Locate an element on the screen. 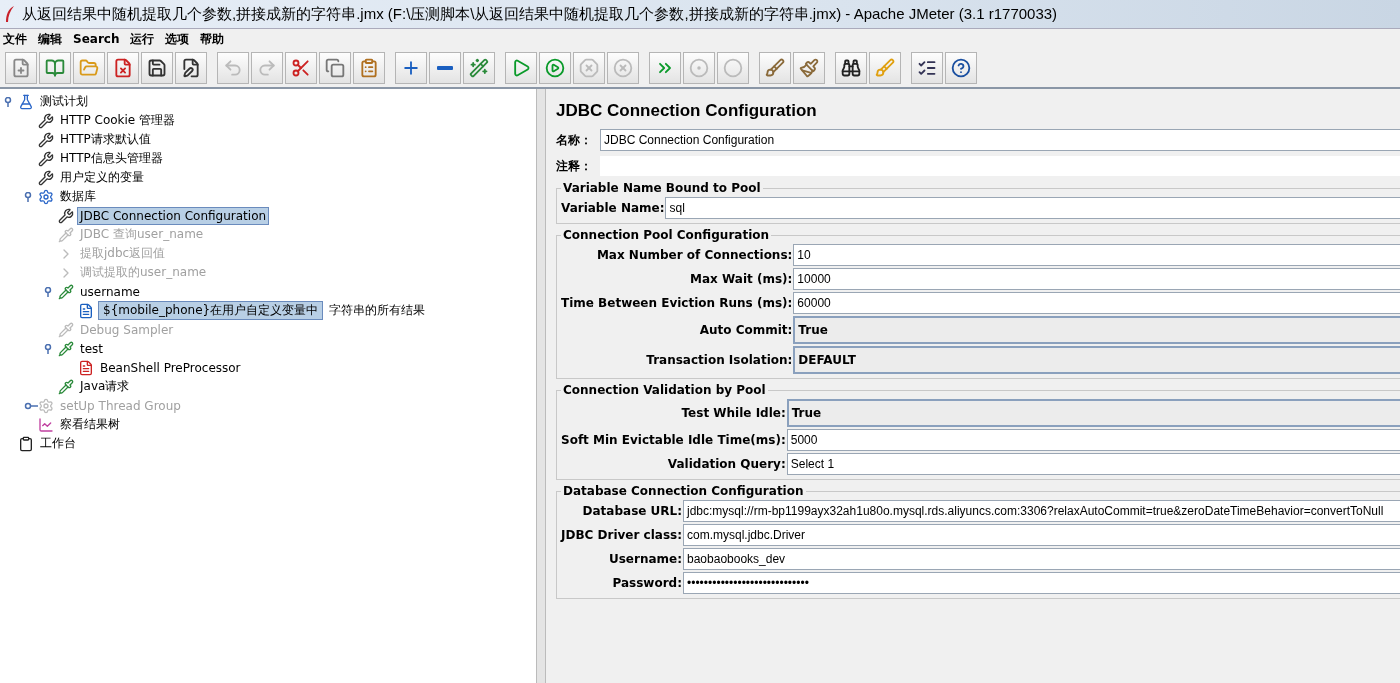 Image resolution: width=1400 pixels, height=683 pixels. tooltip: ${mobile_phone}在用户自定义变量中 is located at coordinates (211, 310).